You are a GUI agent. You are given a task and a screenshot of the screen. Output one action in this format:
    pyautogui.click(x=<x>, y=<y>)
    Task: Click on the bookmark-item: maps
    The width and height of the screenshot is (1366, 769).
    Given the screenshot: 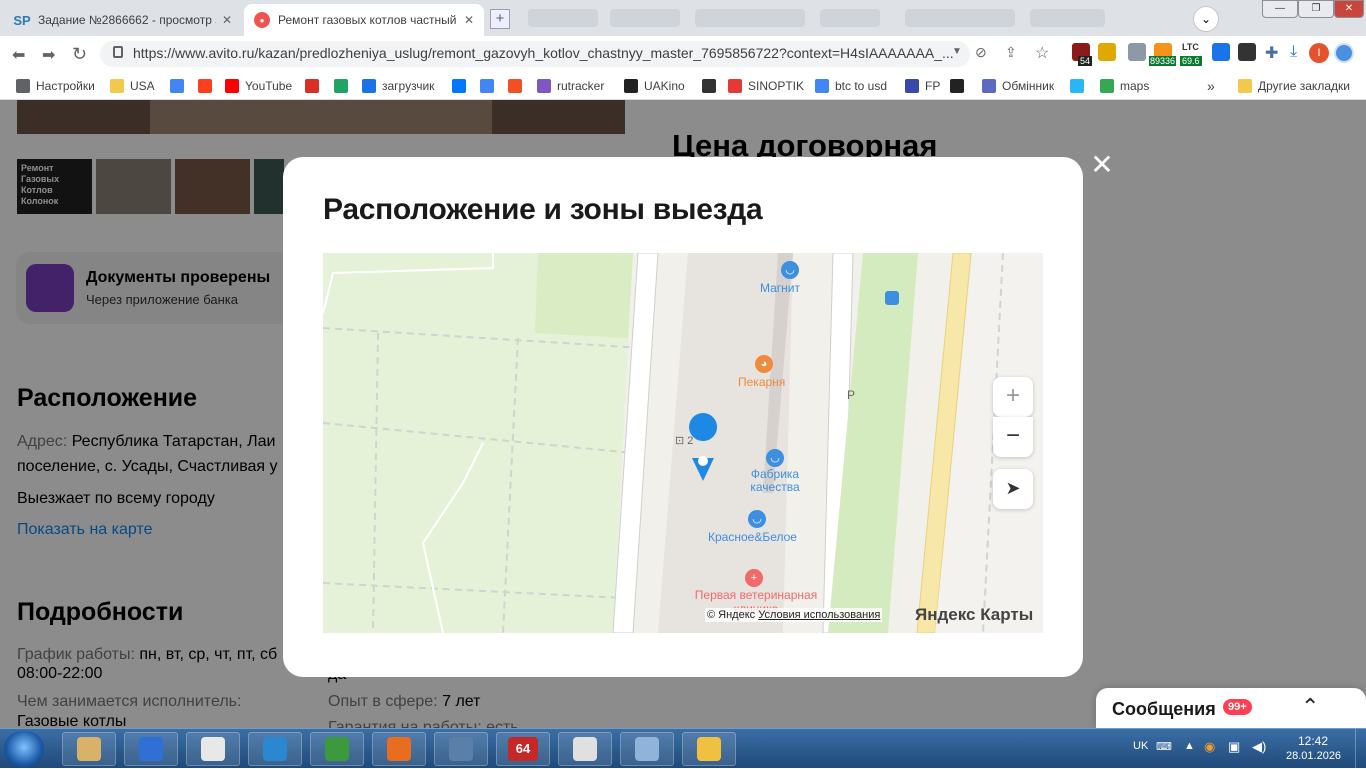 What is the action you would take?
    pyautogui.click(x=1124, y=86)
    